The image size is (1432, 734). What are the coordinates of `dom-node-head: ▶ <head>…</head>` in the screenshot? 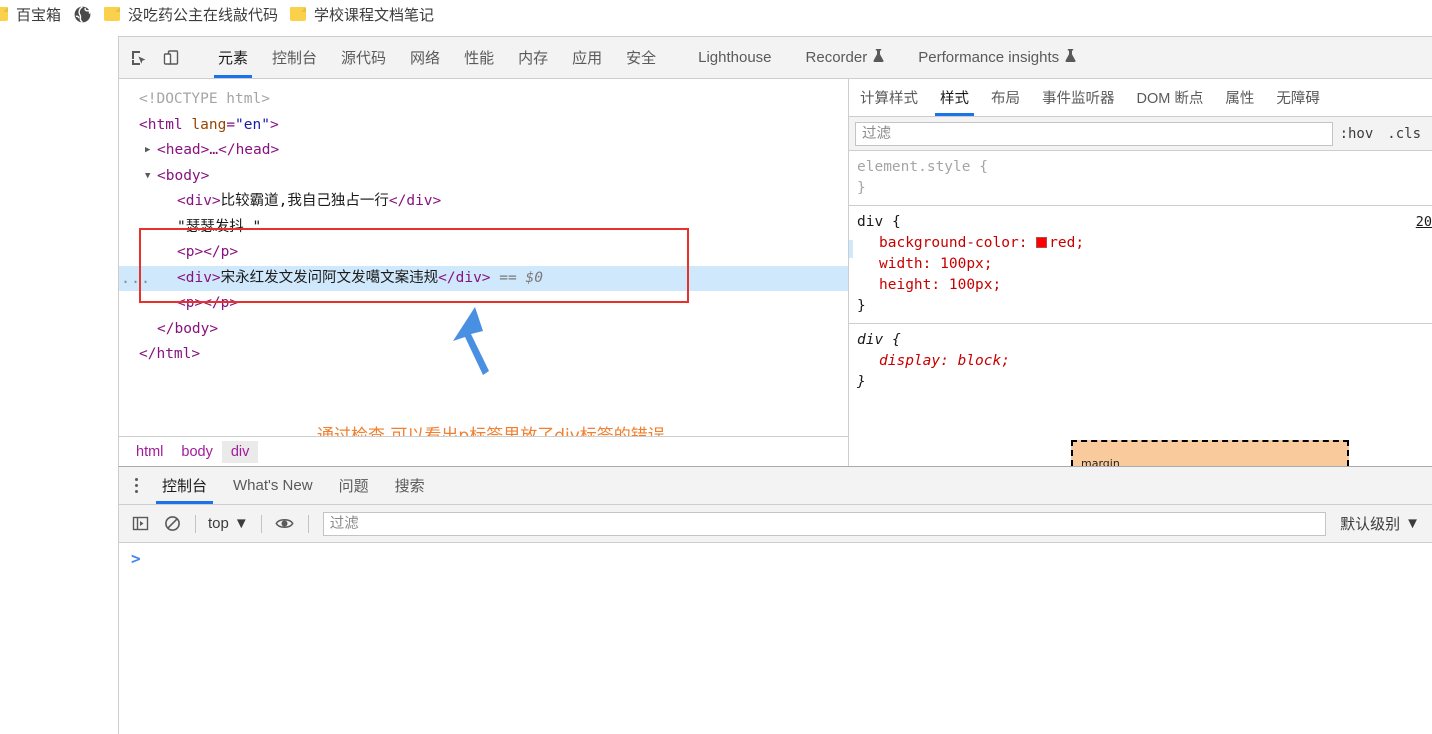 It's located at (483, 151).